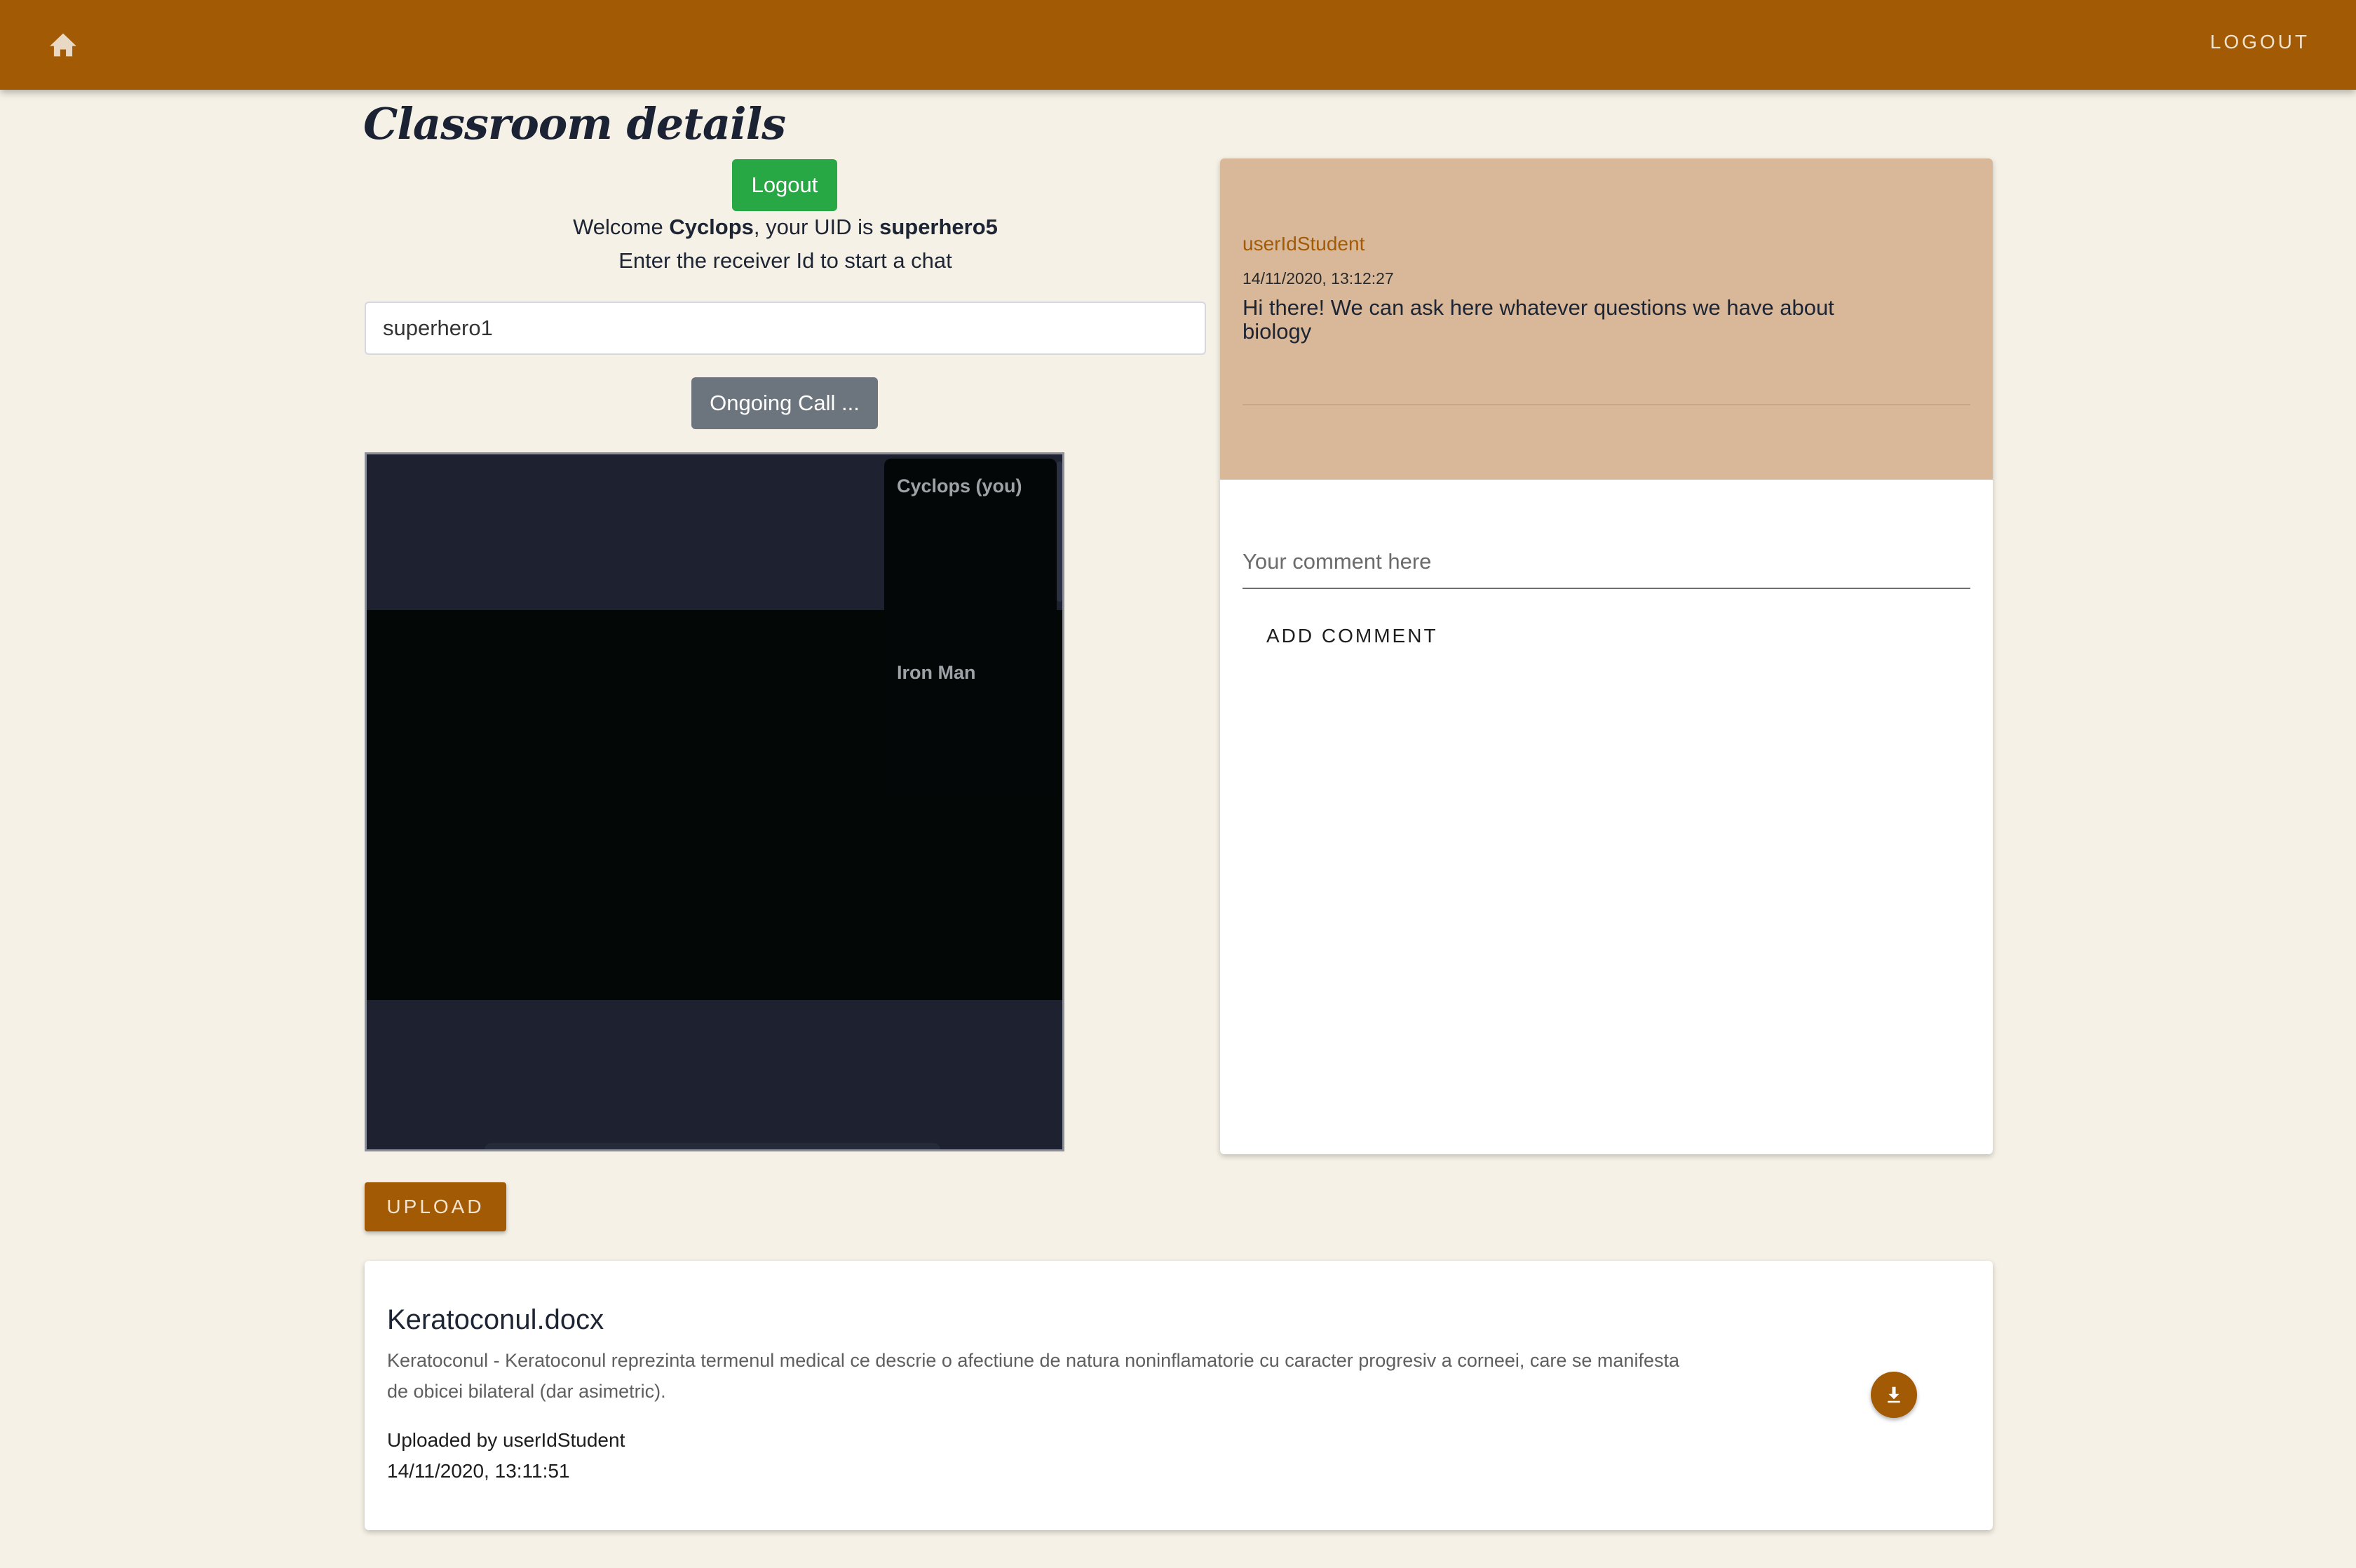  What do you see at coordinates (495, 1319) in the screenshot?
I see `file-name: Keratoconul.docx` at bounding box center [495, 1319].